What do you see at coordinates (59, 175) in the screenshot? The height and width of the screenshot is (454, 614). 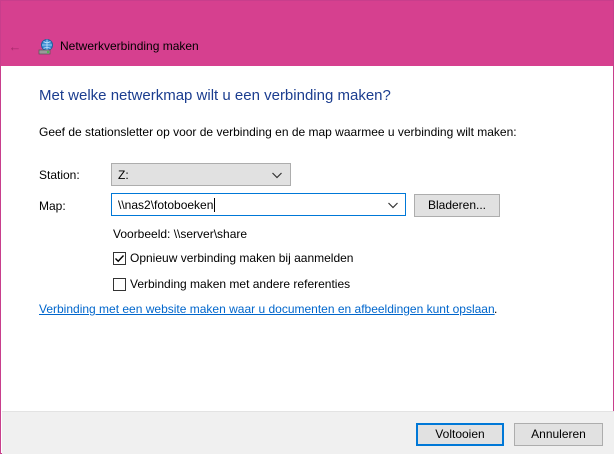 I see `station-label: Station:` at bounding box center [59, 175].